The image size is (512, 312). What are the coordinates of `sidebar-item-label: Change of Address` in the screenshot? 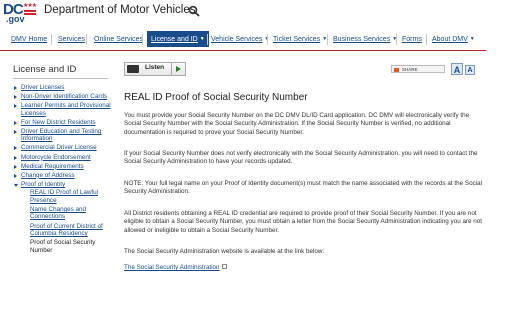 It's located at (48, 175).